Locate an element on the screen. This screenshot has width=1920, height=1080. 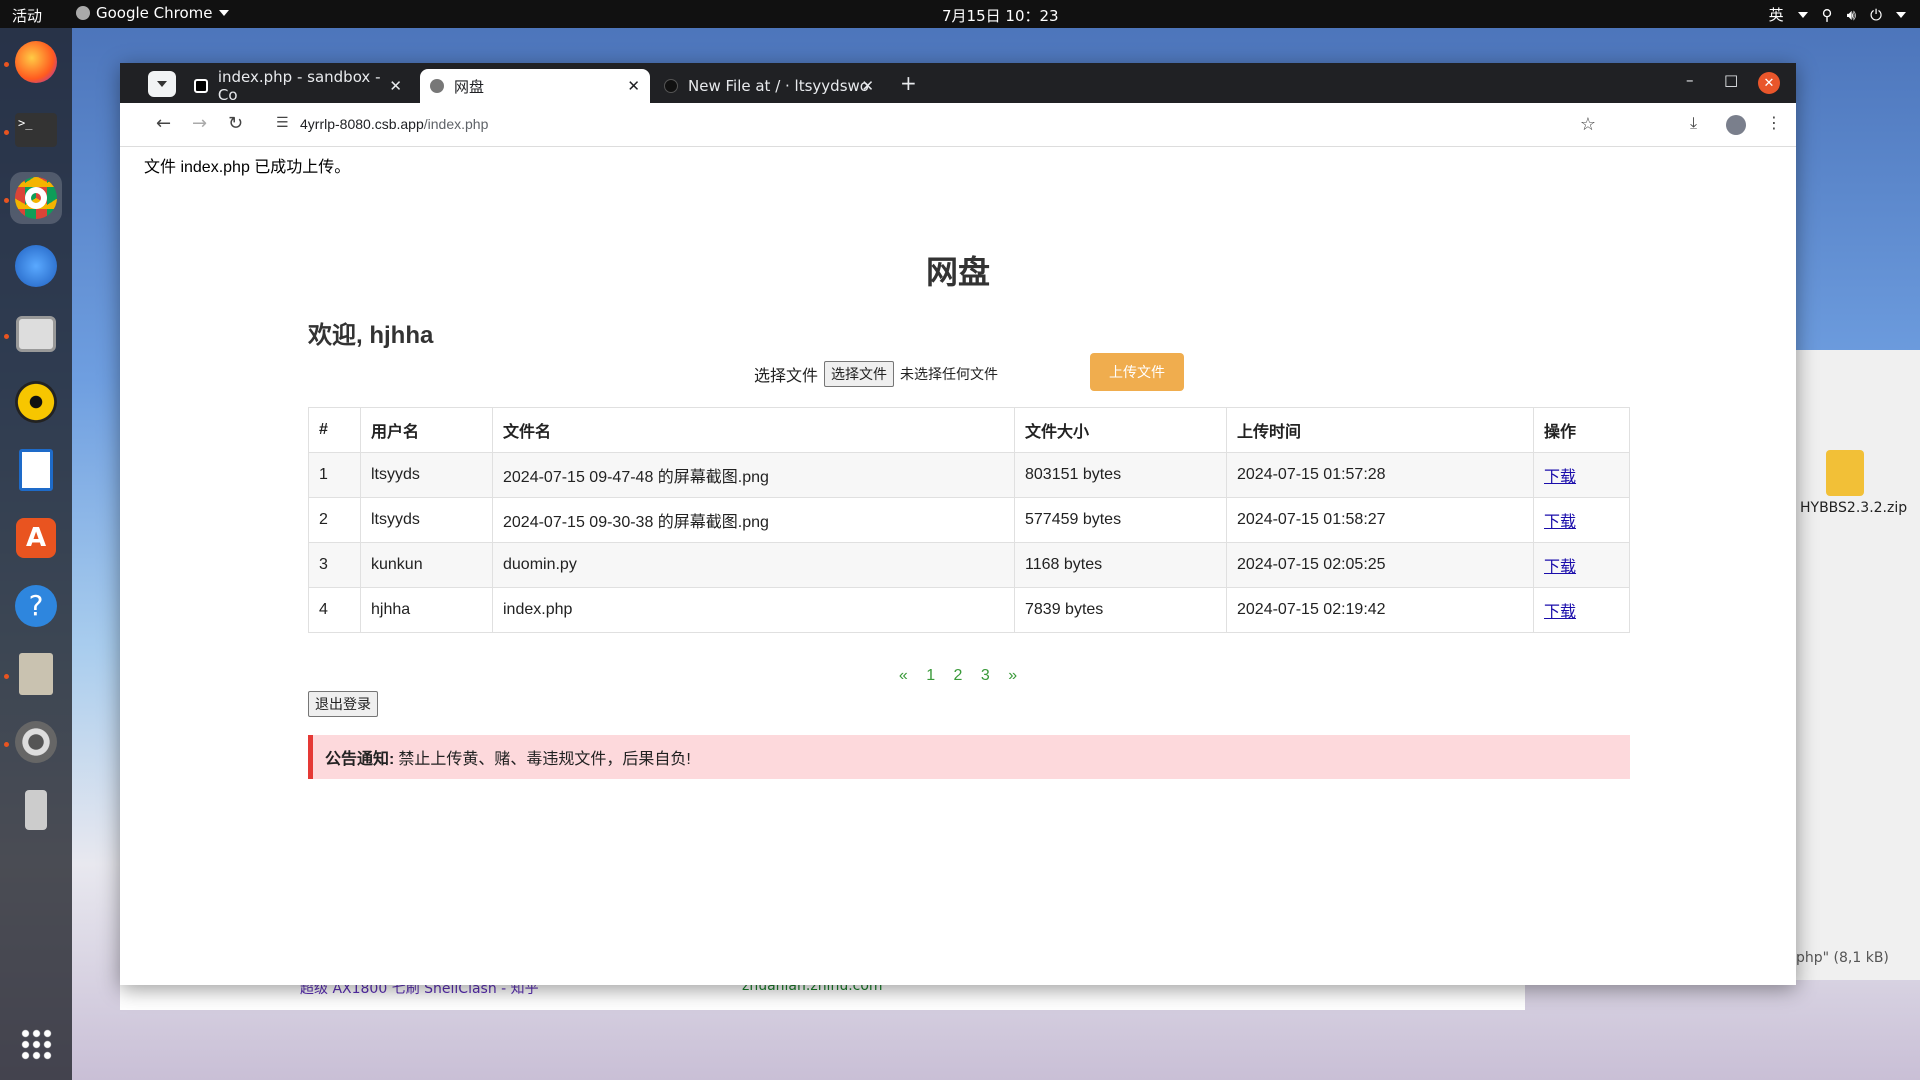
upload-label: 选择文件 is located at coordinates (786, 376).